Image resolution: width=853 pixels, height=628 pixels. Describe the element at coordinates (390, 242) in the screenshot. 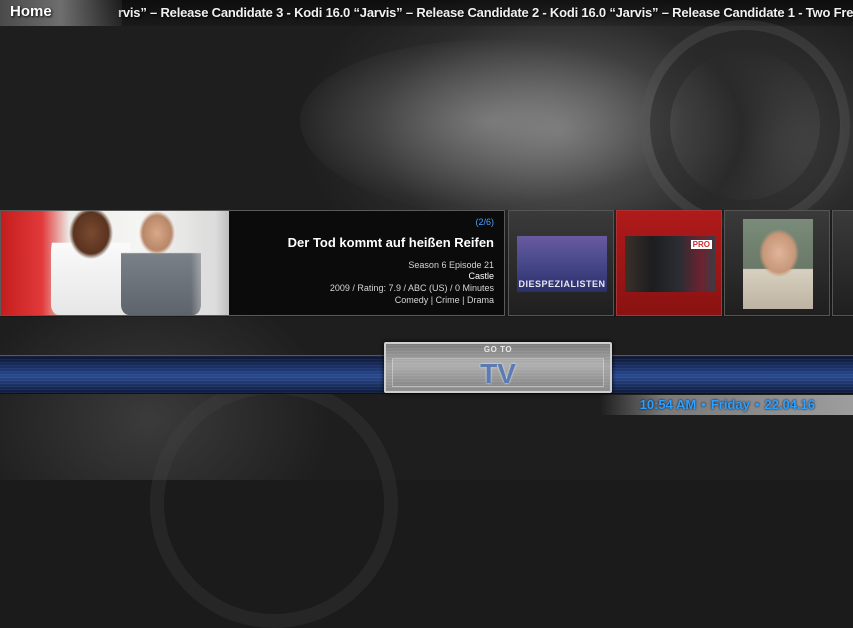

I see `episode-title: Der Tod kommt auf heißen Reifen` at that location.